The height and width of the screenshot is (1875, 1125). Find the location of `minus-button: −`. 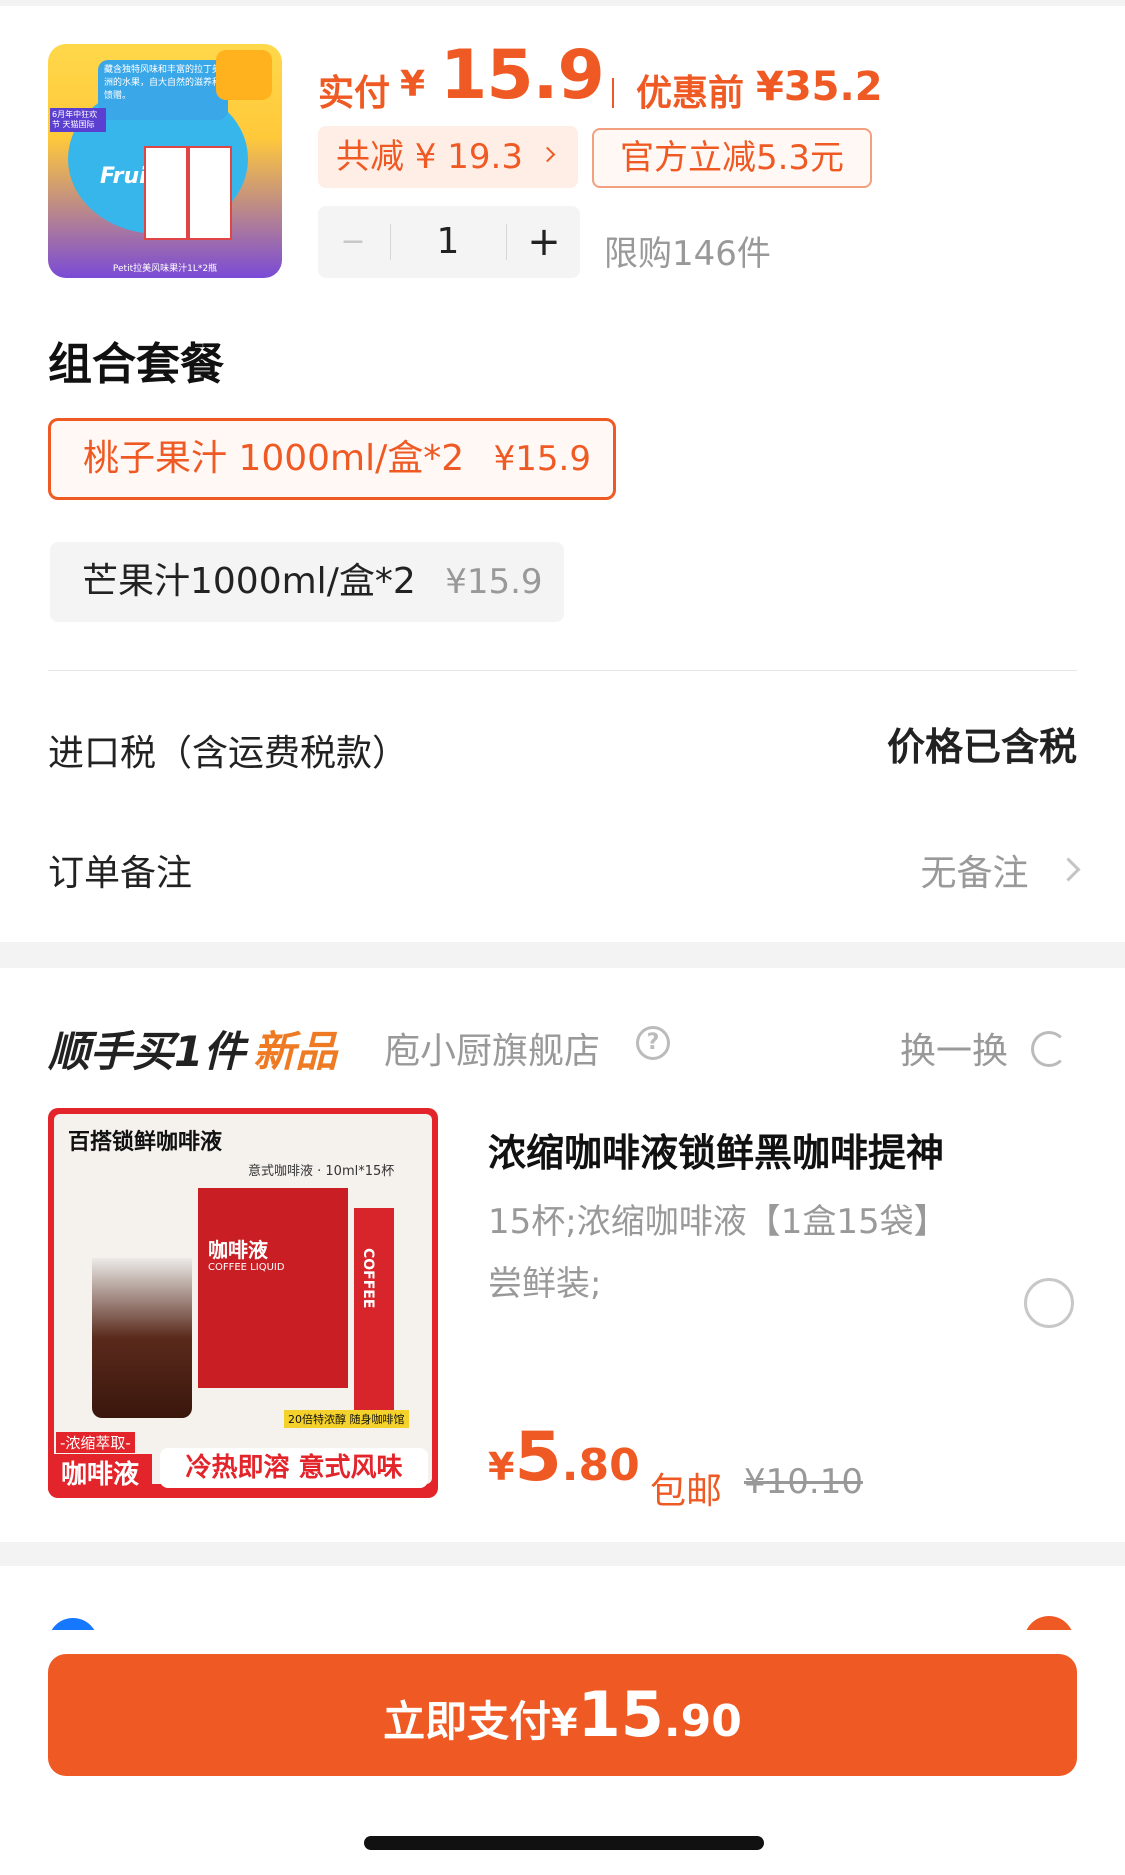

minus-button: − is located at coordinates (353, 242).